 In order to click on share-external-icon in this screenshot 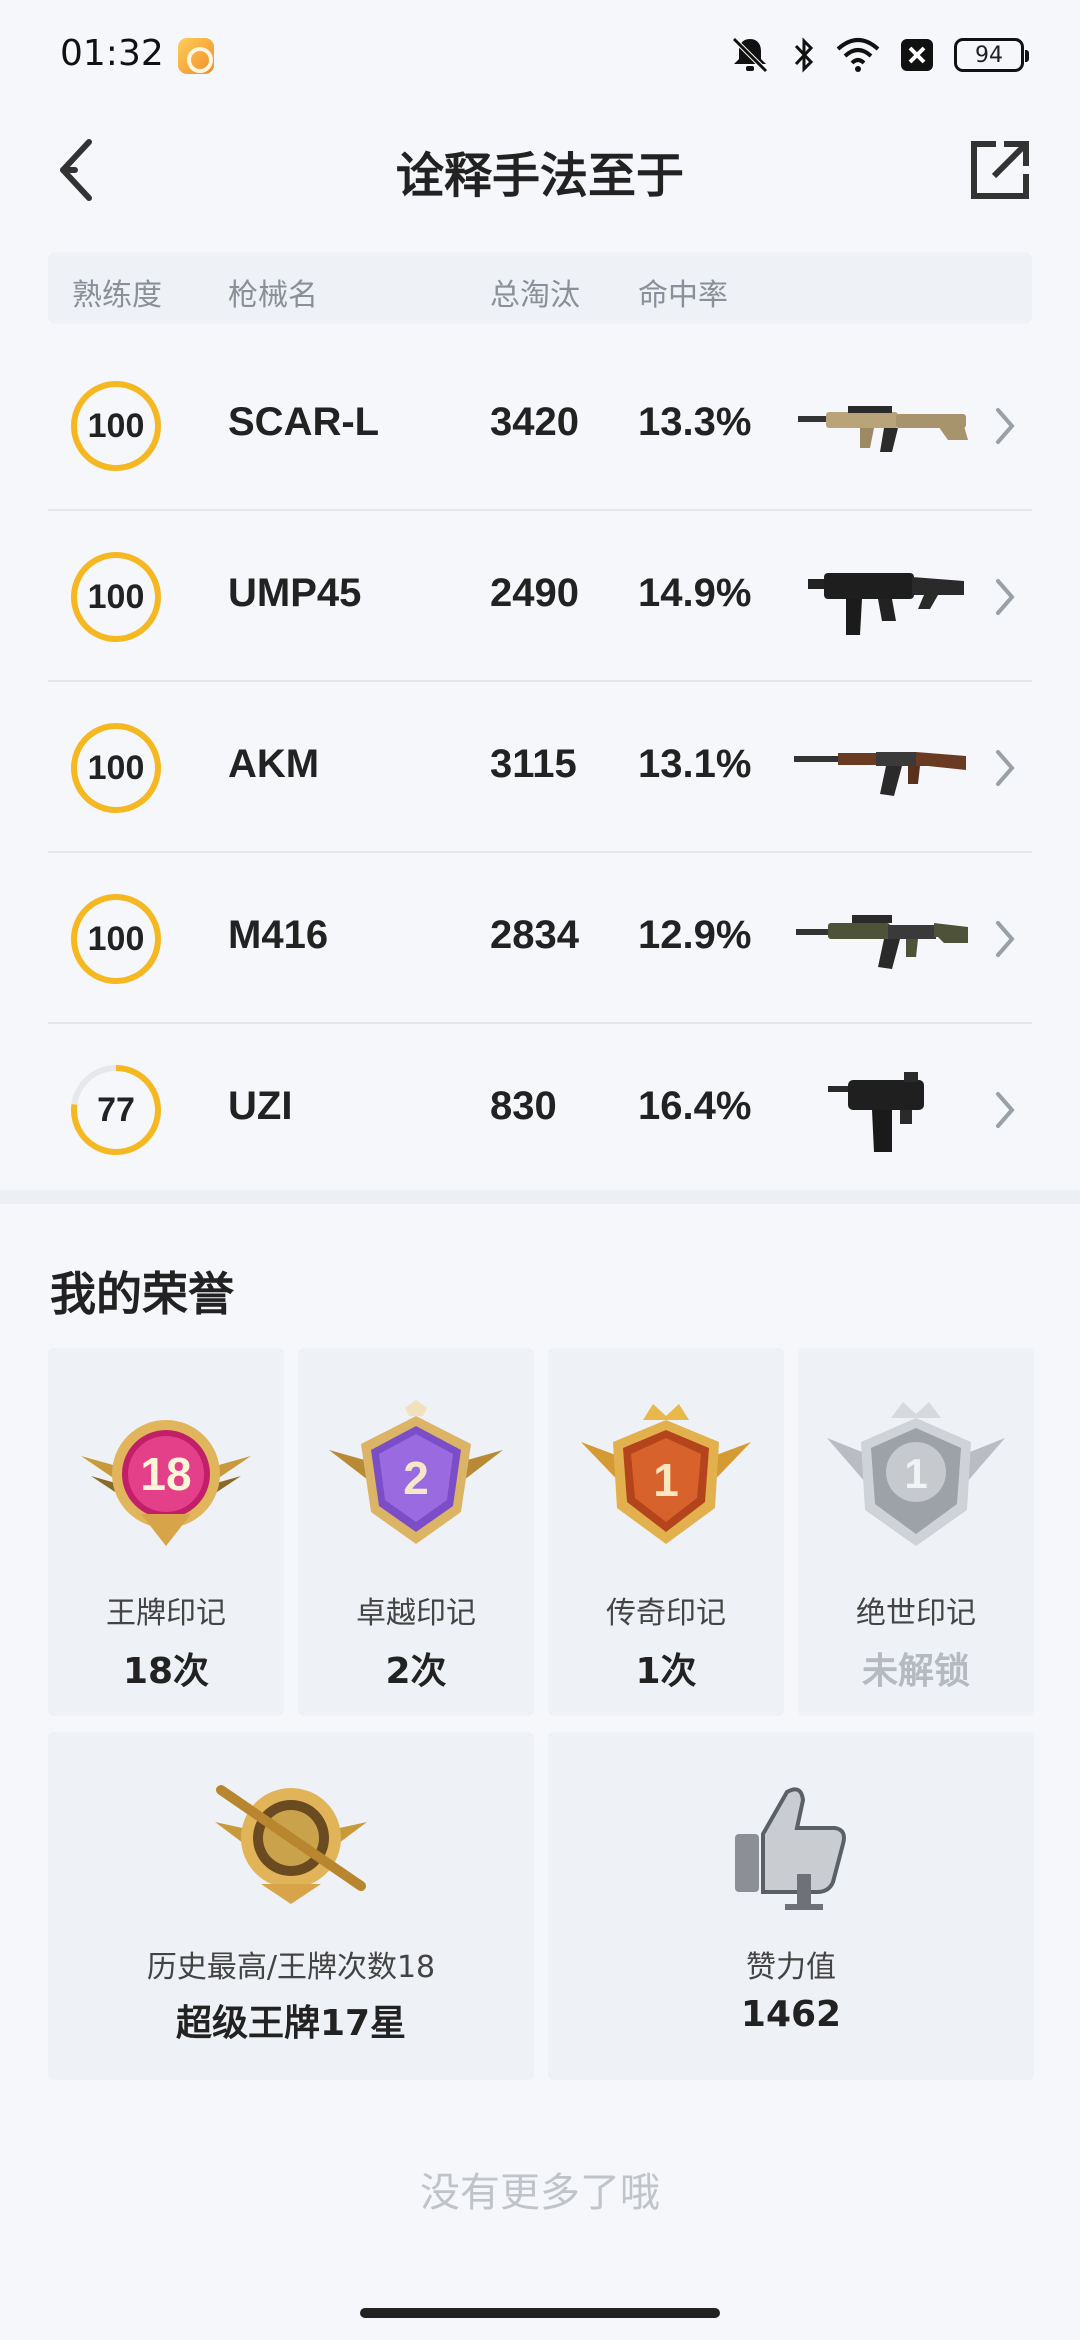, I will do `click(1000, 170)`.